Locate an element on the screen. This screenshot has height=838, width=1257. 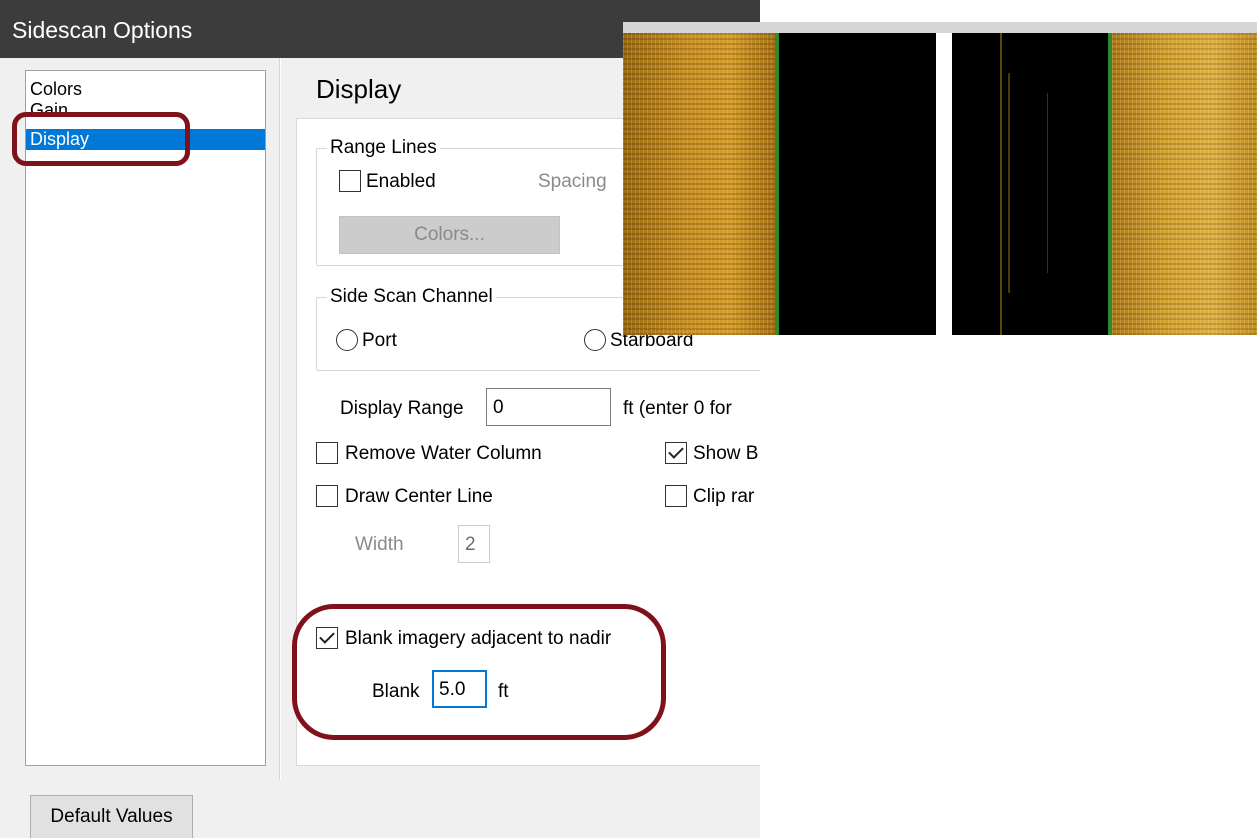
sonar-port-seabed is located at coordinates (699, 184).